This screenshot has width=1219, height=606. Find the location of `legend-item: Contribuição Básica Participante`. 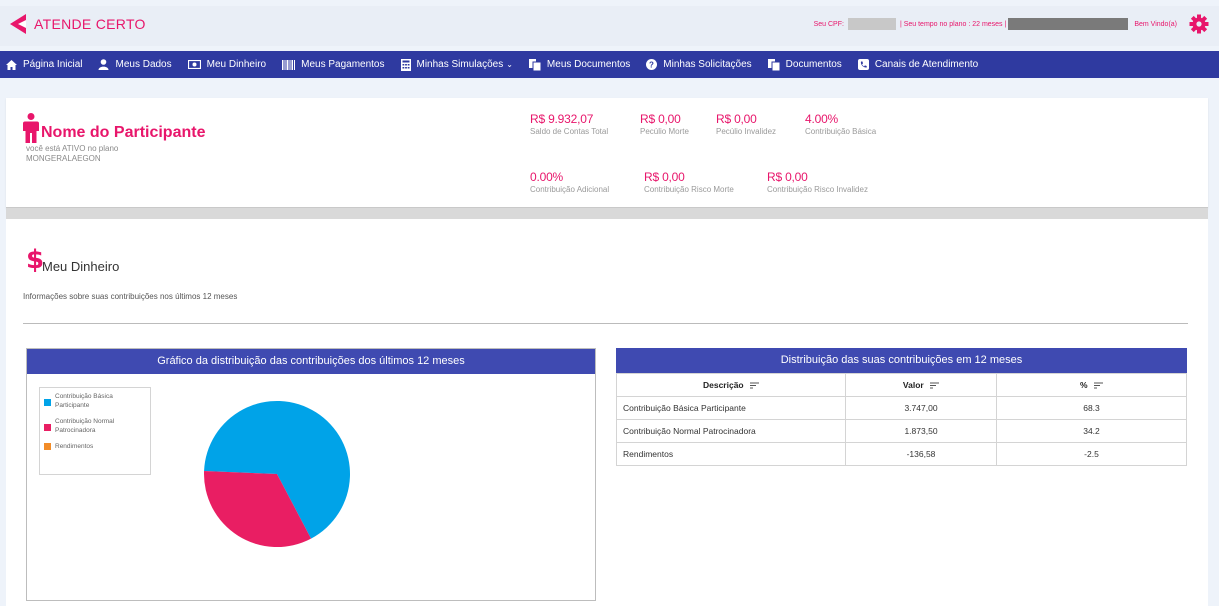

legend-item: Contribuição Básica Participante is located at coordinates (95, 401).